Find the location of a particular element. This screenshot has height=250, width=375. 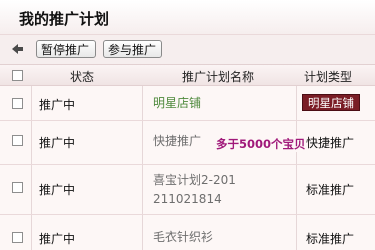

page-title: 我的推广计划 is located at coordinates (64, 19).